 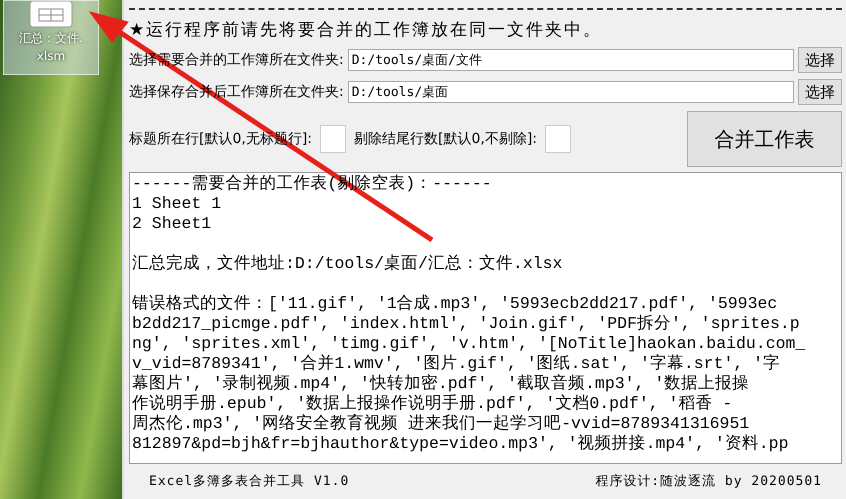 I want to click on merge-button: 合并工作表, so click(x=764, y=139).